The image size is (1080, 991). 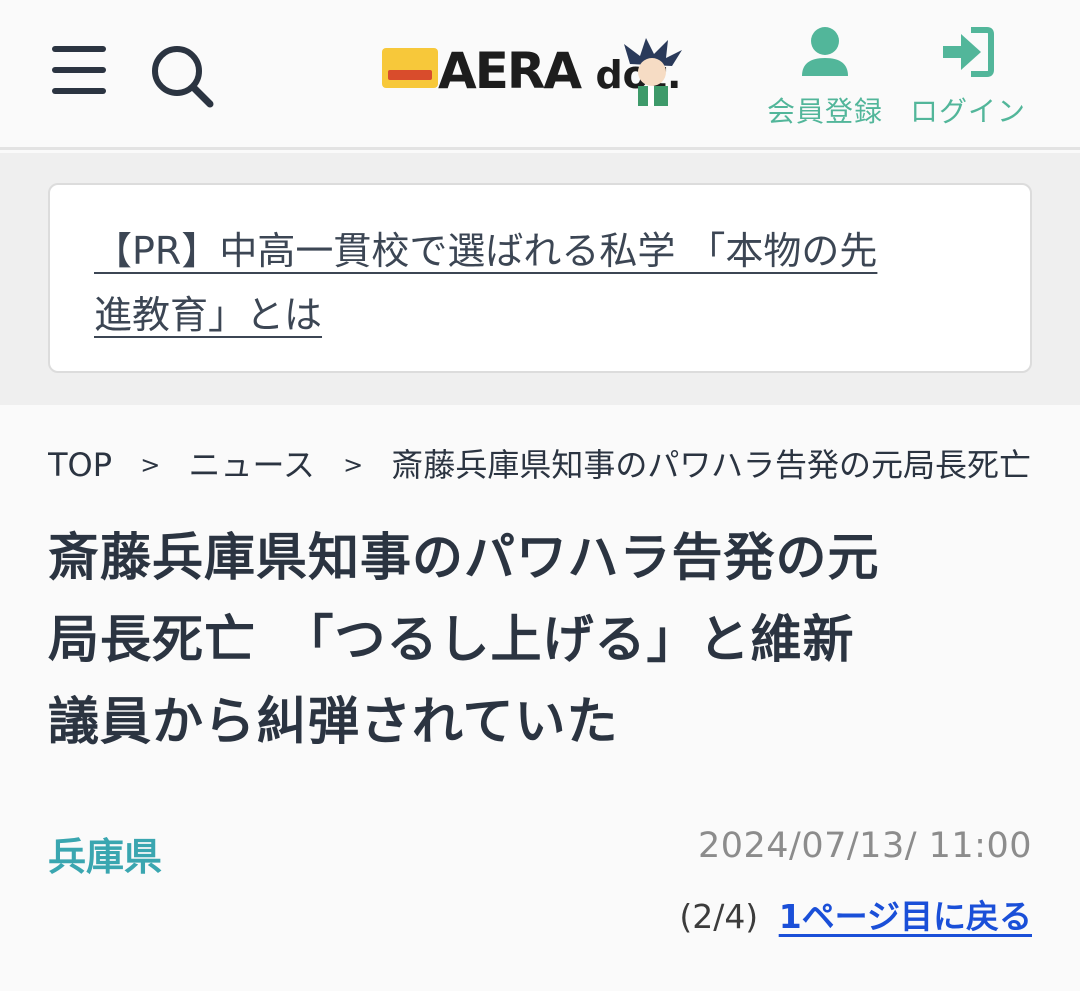 I want to click on search-icon, so click(x=183, y=76).